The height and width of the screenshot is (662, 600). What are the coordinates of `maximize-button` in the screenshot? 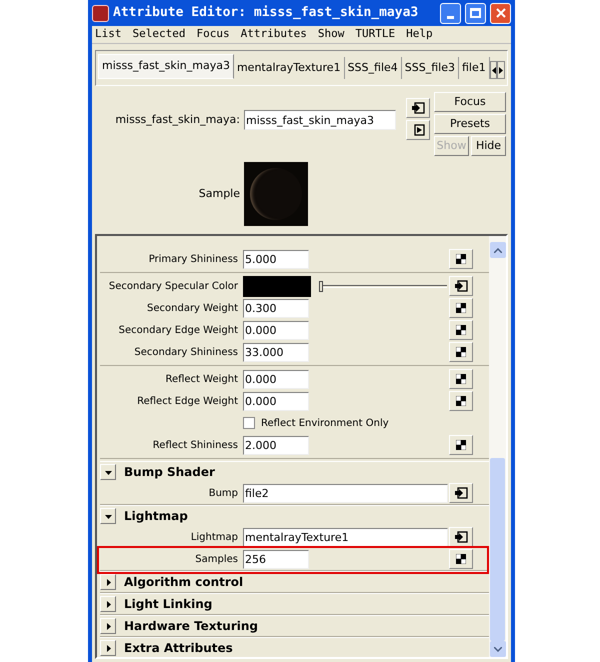 It's located at (475, 13).